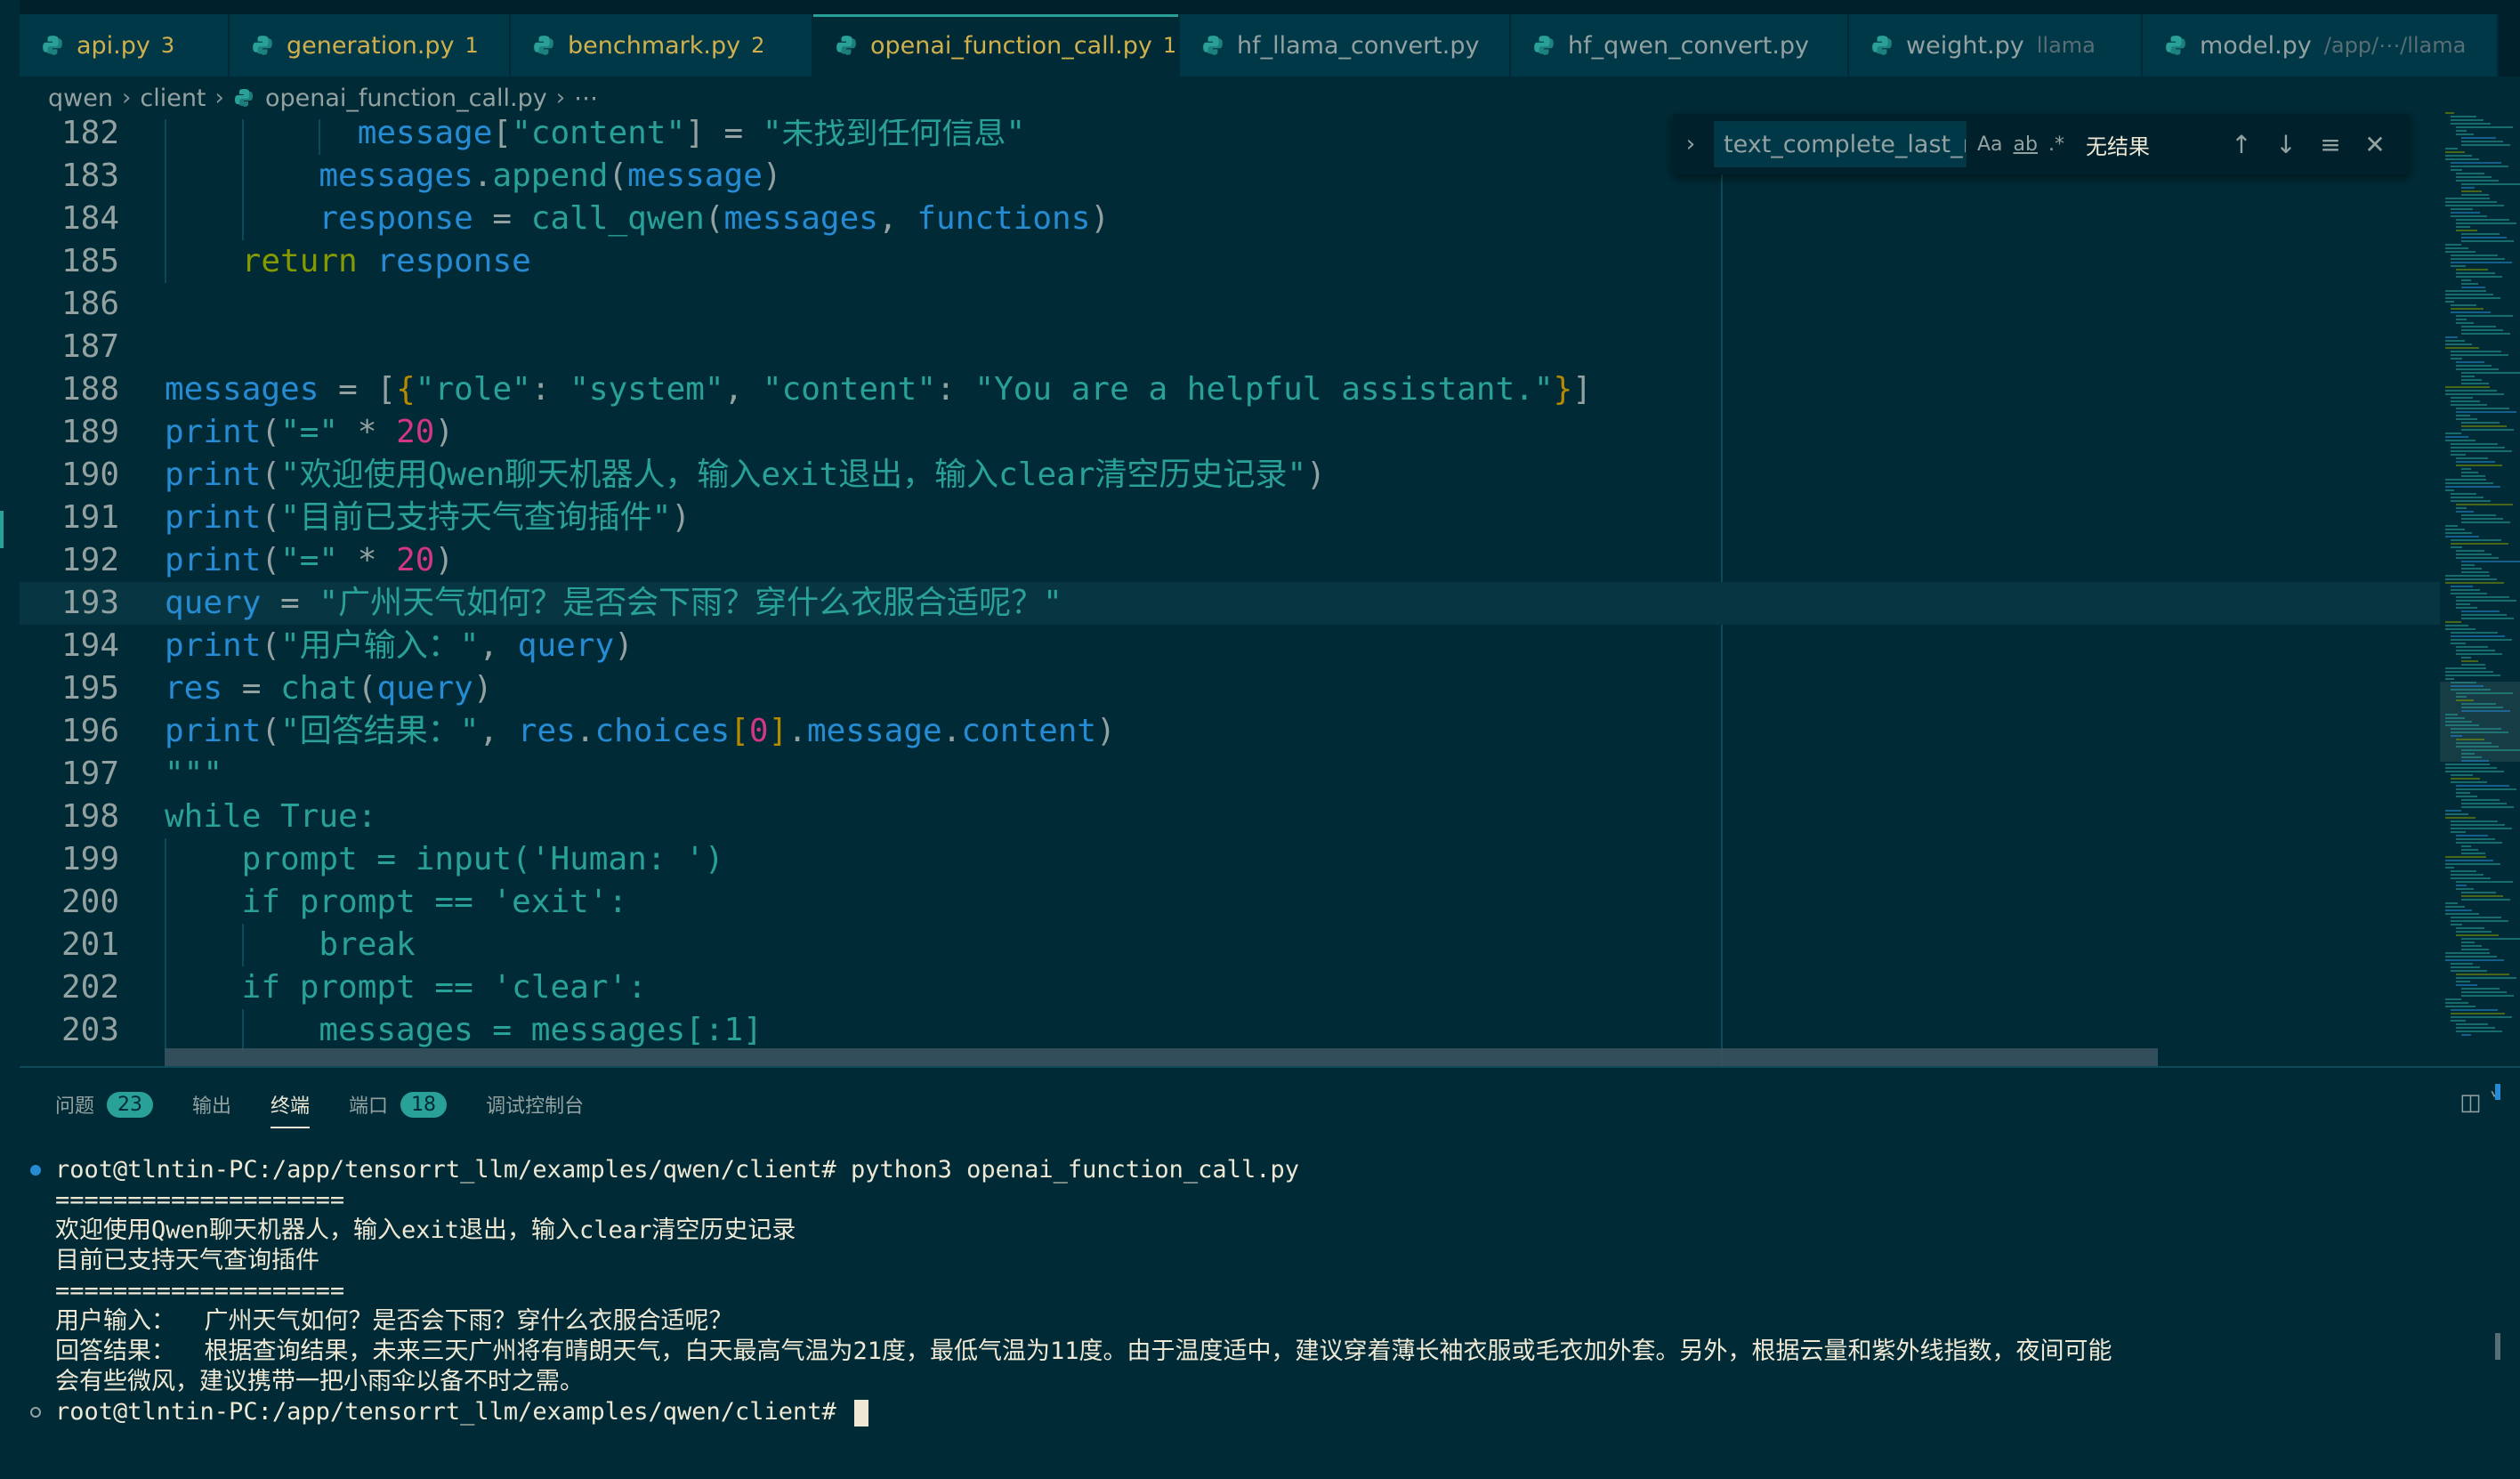 Image resolution: width=2520 pixels, height=1479 pixels. I want to click on arrow-up-icon: ↑, so click(2241, 144).